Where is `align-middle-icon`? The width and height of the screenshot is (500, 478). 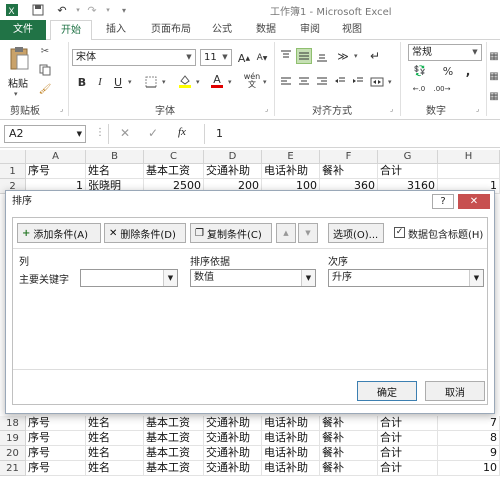
align-middle-icon is located at coordinates (304, 56).